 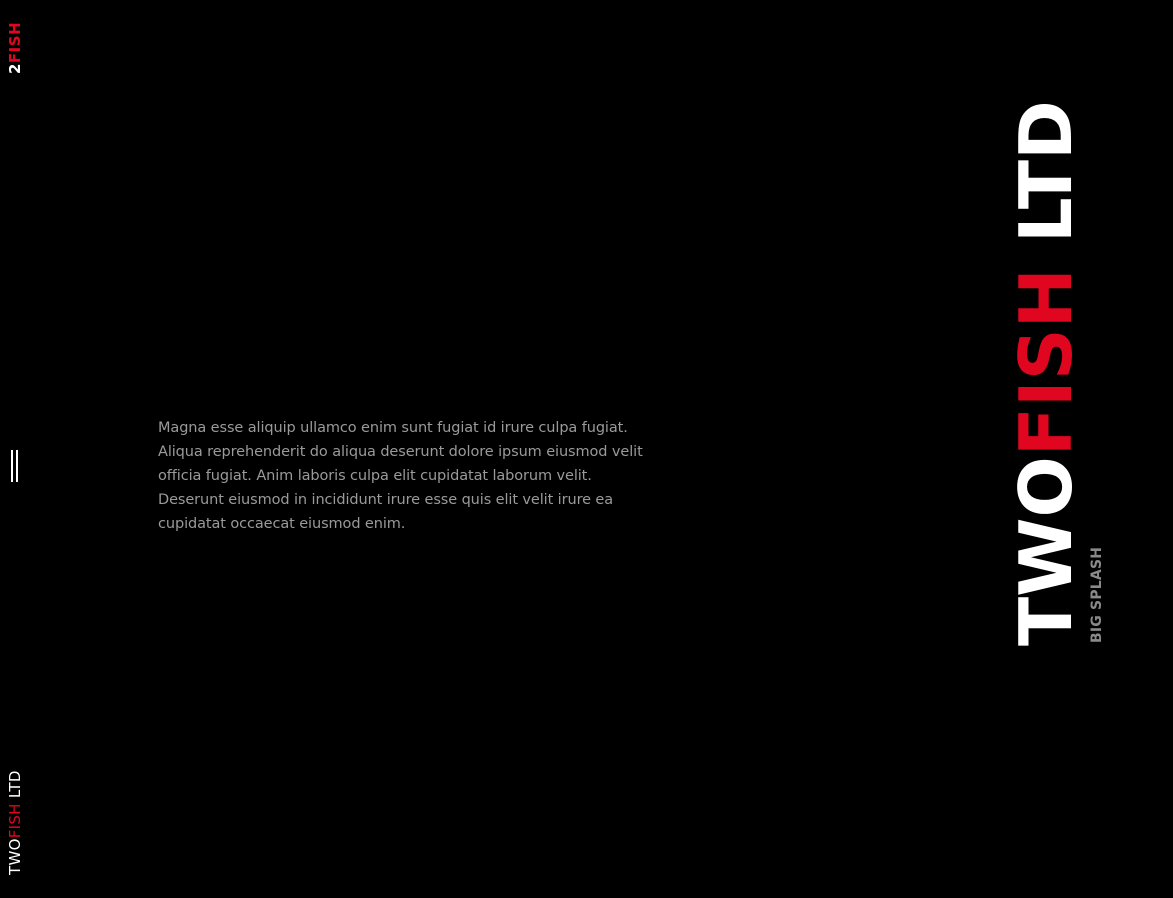 What do you see at coordinates (15, 787) in the screenshot?
I see `brand-part-ltd: LTD` at bounding box center [15, 787].